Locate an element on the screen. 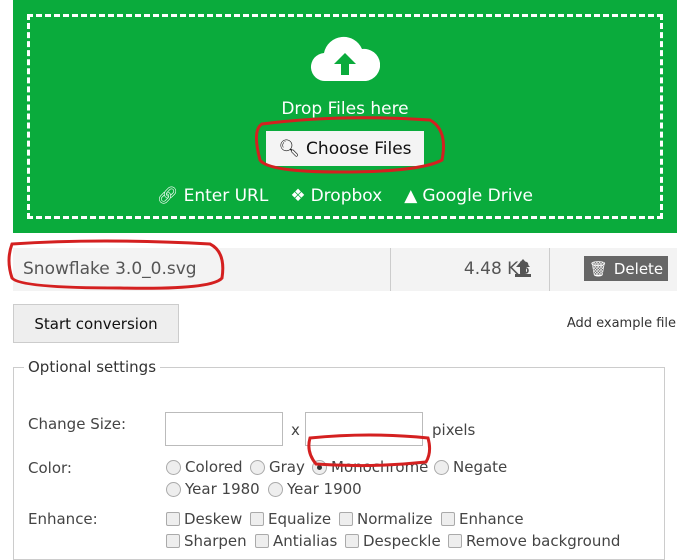 The height and width of the screenshot is (560, 690). enhance-equalize: Equalize is located at coordinates (290, 519).